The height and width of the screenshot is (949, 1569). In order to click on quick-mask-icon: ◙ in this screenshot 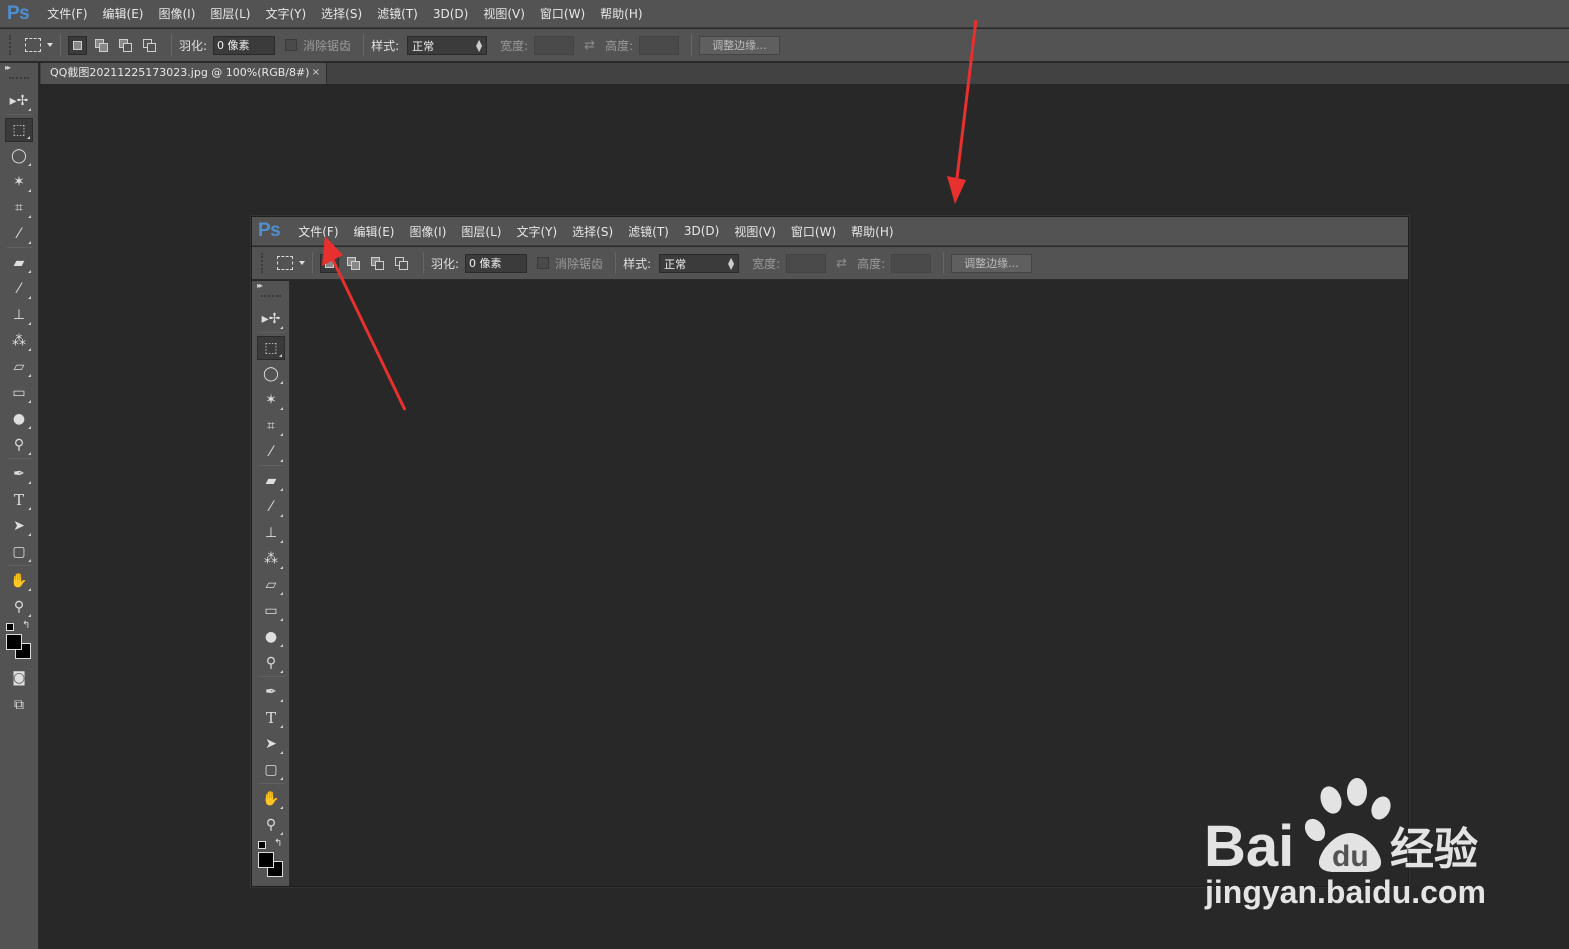, I will do `click(19, 678)`.